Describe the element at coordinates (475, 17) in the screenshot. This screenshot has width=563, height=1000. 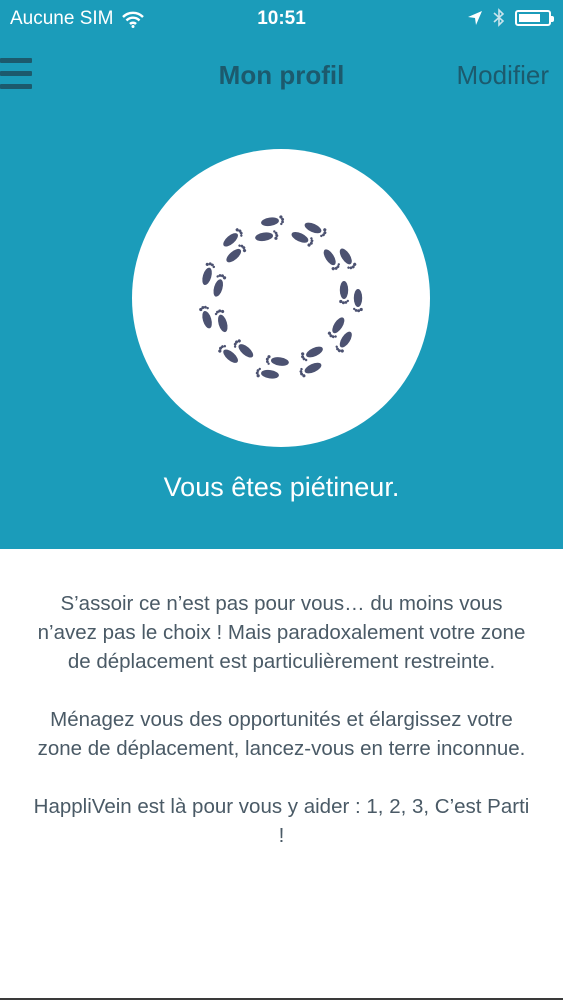
I see `location-arrow-icon` at that location.